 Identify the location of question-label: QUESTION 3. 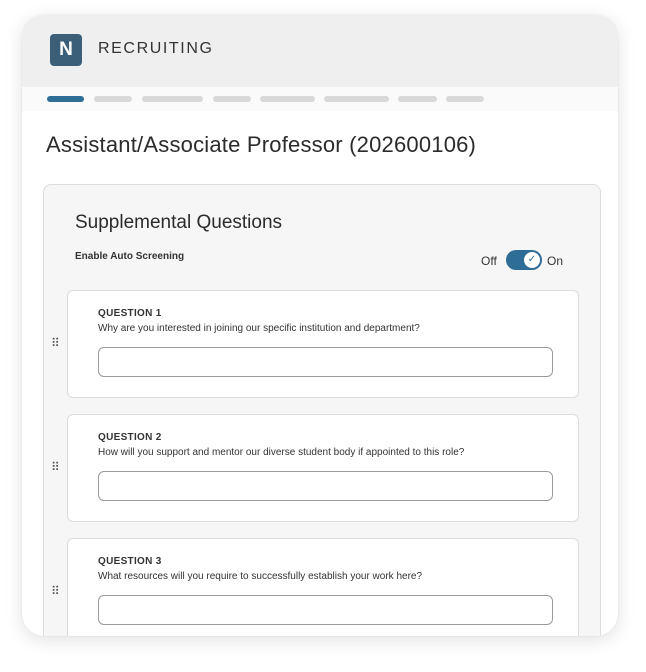
(130, 561).